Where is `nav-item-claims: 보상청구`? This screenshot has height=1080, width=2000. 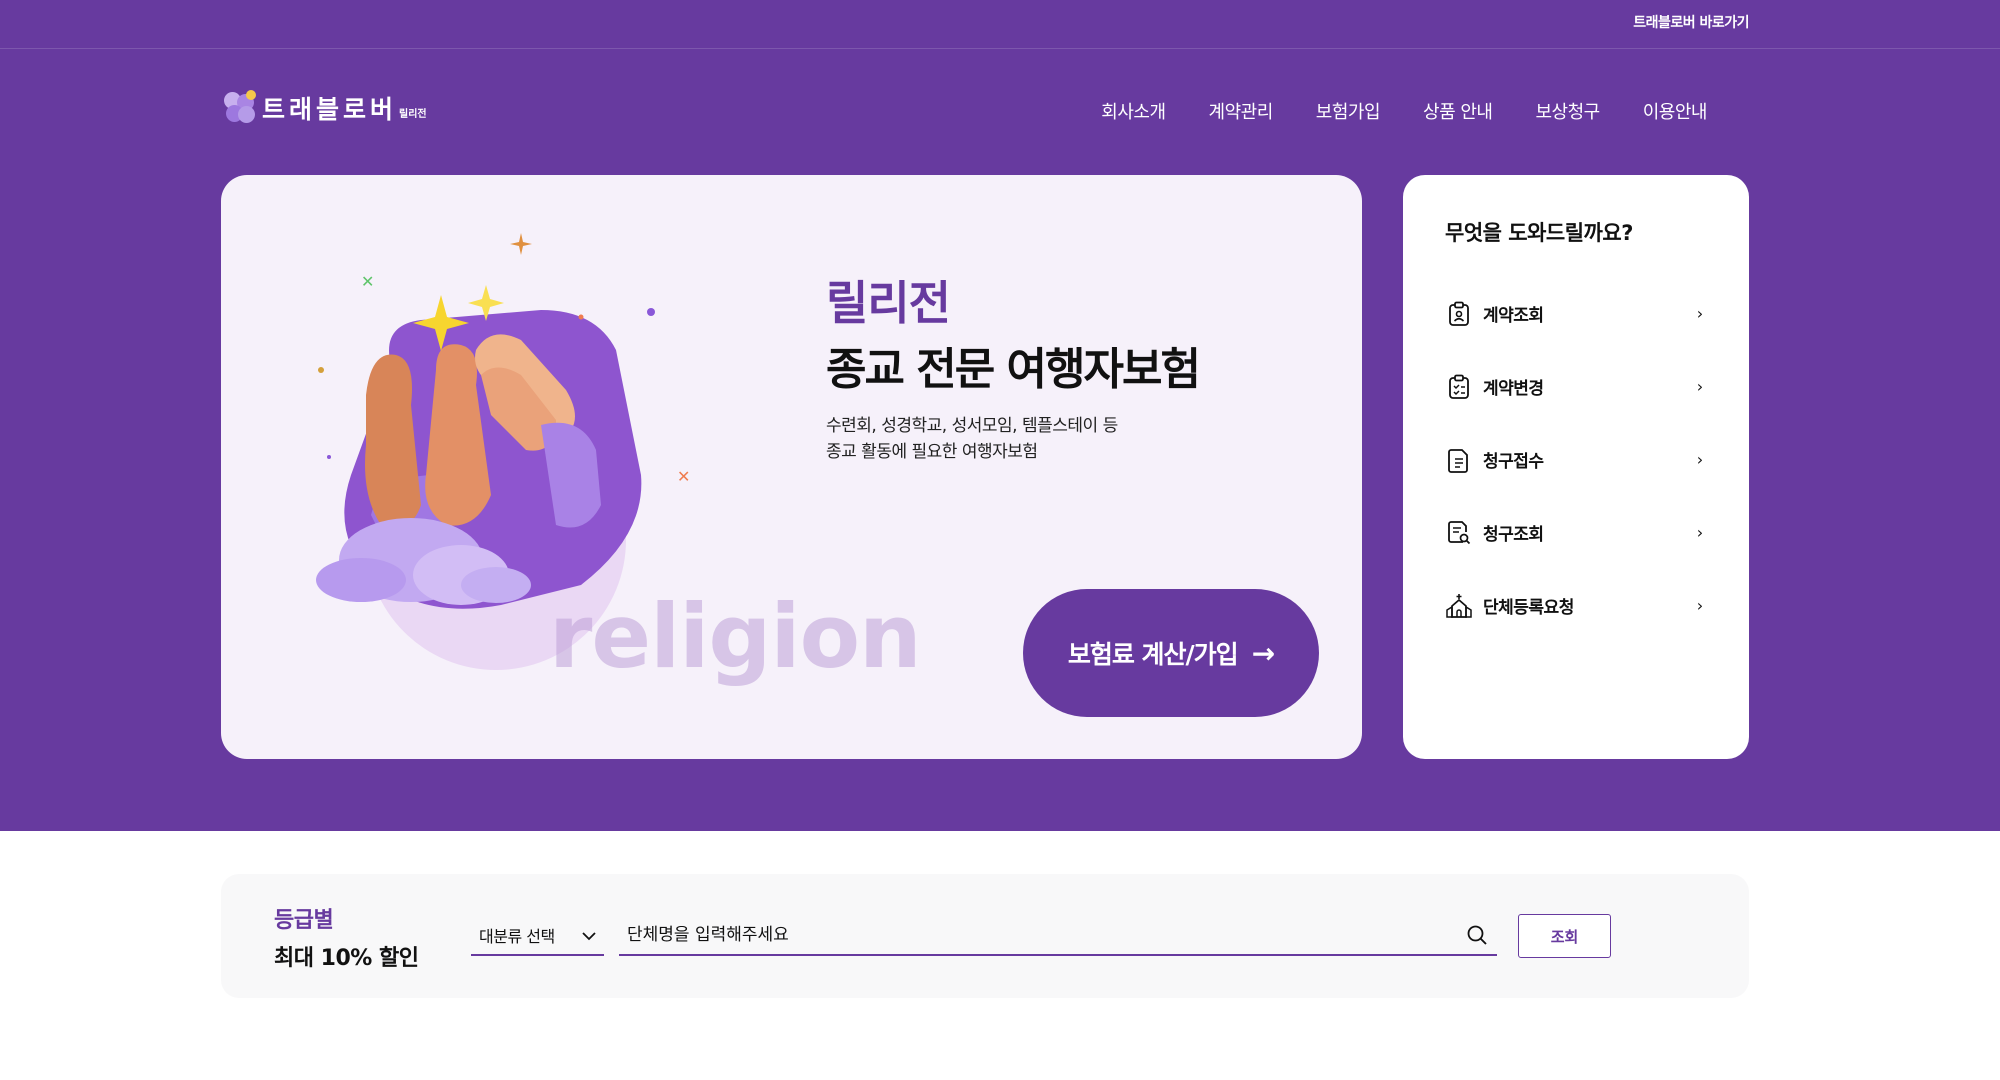
nav-item-claims: 보상청구 is located at coordinates (1568, 111).